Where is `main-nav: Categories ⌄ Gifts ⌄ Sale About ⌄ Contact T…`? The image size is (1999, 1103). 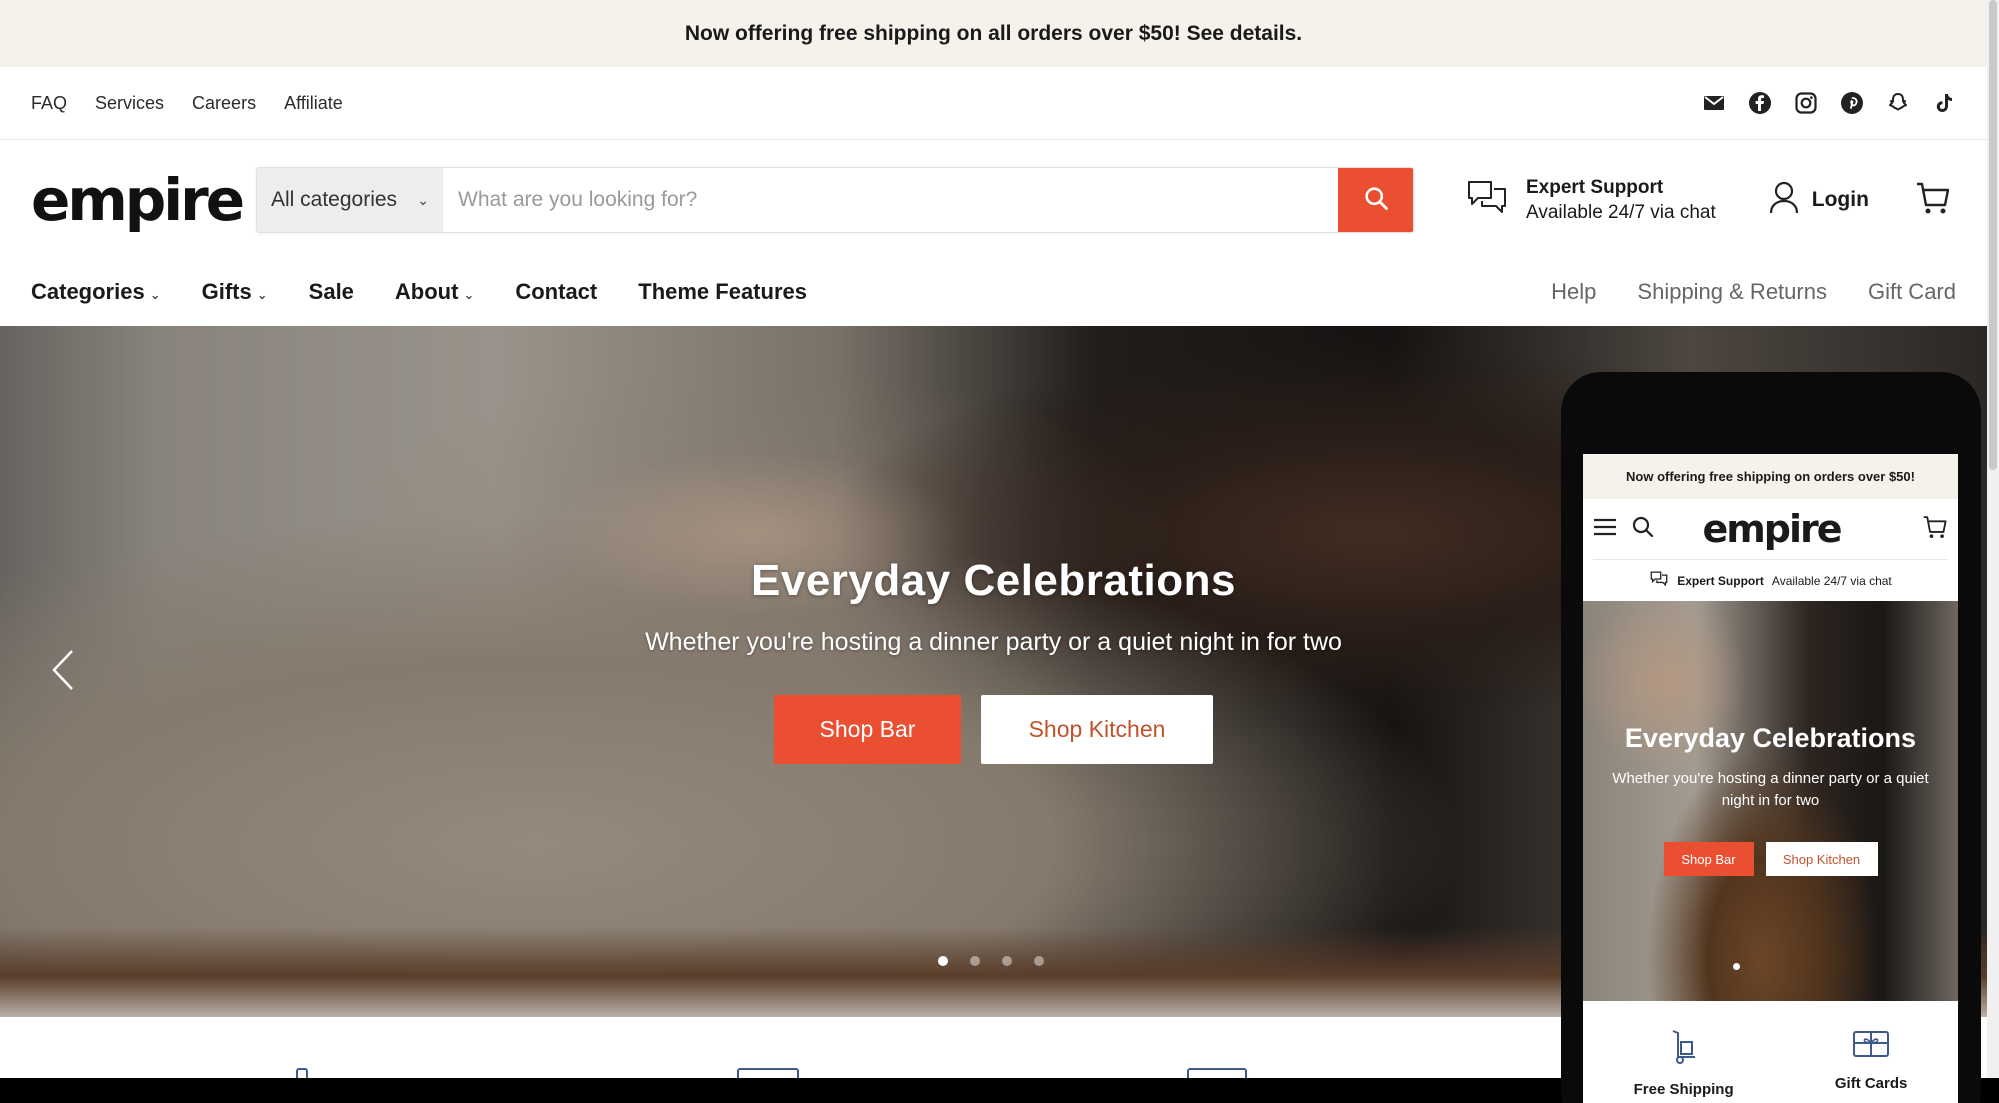
main-nav: Categories ⌄ Gifts ⌄ Sale About ⌄ Contact T… is located at coordinates (993, 296).